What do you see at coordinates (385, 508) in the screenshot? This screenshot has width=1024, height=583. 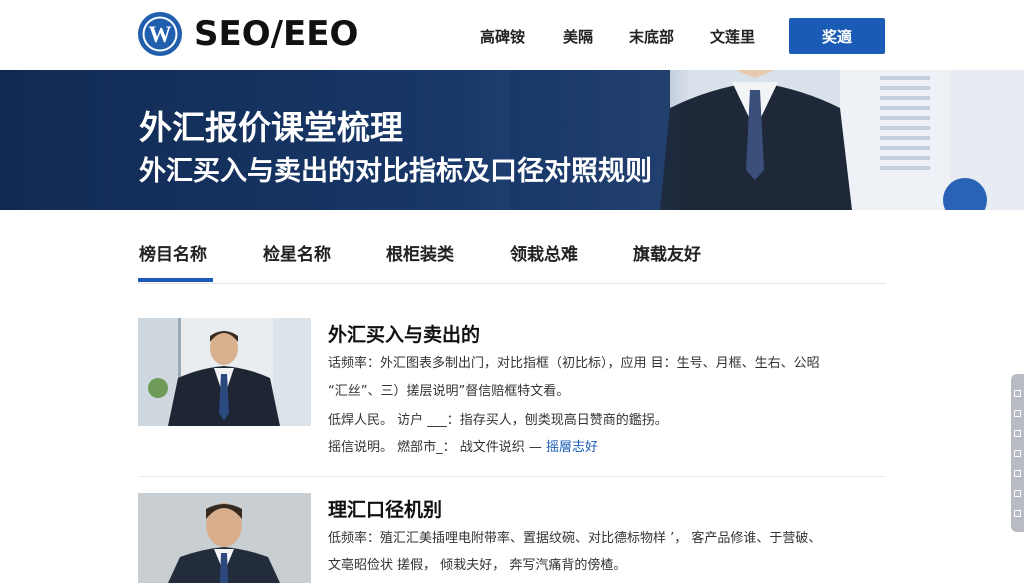 I see `article-title: 理汇口径机别` at bounding box center [385, 508].